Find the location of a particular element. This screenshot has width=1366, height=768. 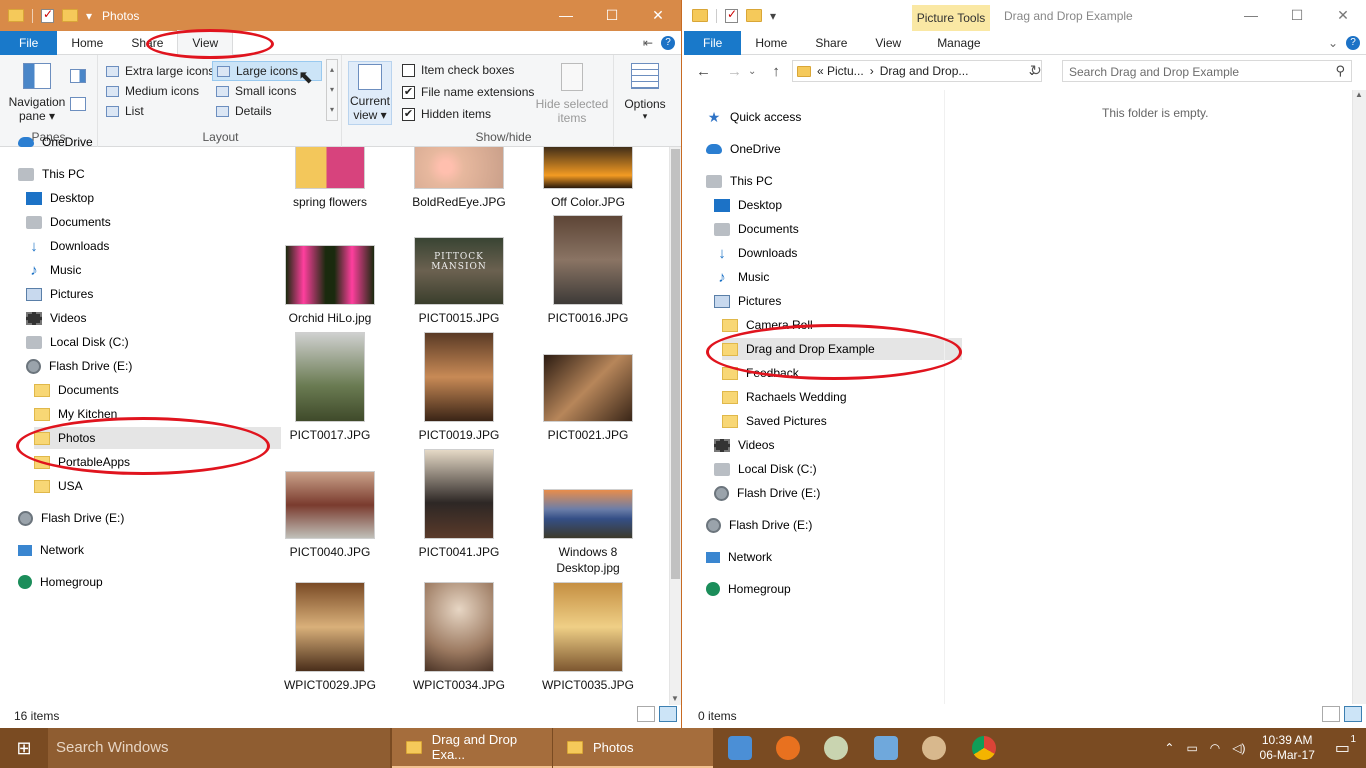

tree-item: Documents is located at coordinates (68, 222).